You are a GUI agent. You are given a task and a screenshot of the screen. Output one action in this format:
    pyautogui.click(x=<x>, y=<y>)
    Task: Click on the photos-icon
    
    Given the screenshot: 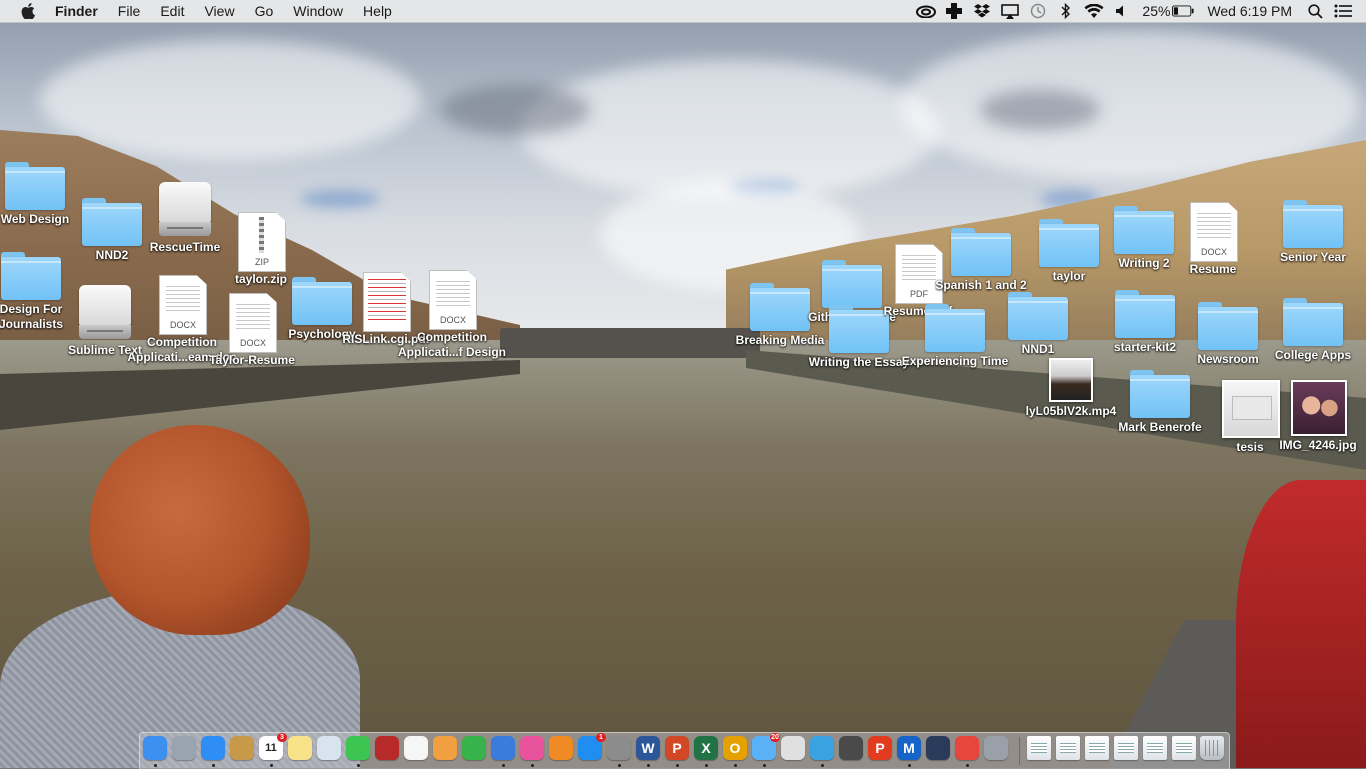 What is the action you would take?
    pyautogui.click(x=416, y=748)
    